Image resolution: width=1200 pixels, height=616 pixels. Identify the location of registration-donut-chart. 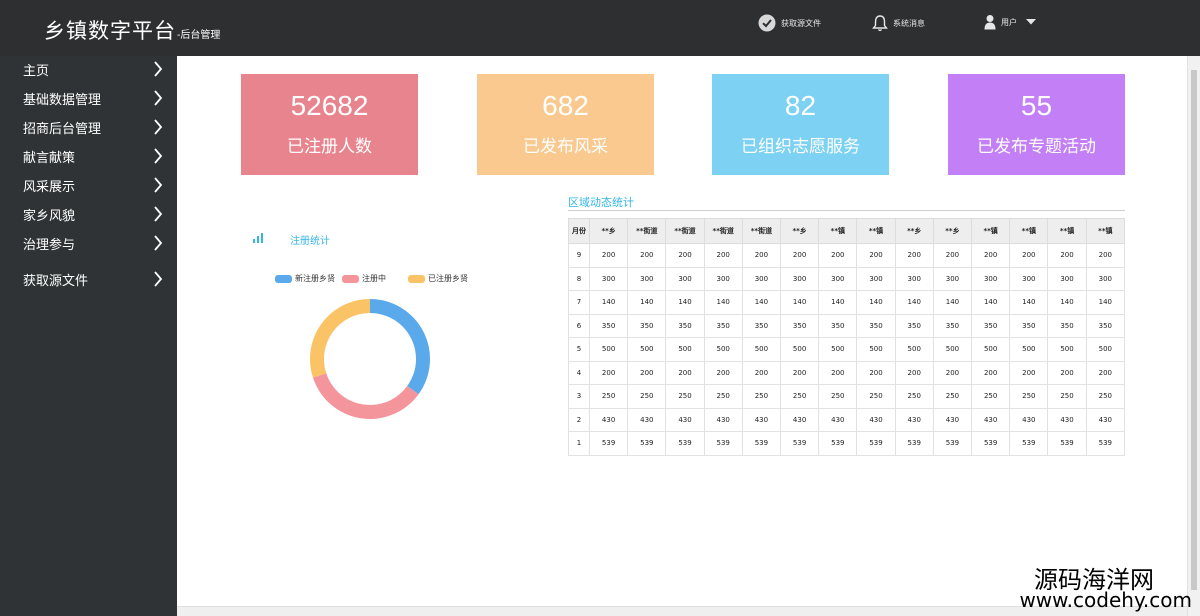
(370, 359).